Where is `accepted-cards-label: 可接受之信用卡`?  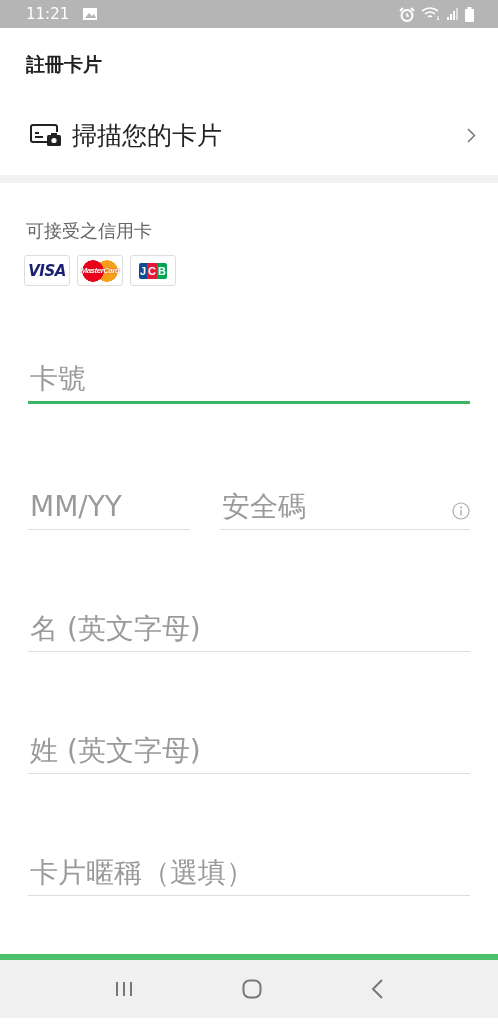
accepted-cards-label: 可接受之信用卡 is located at coordinates (89, 231).